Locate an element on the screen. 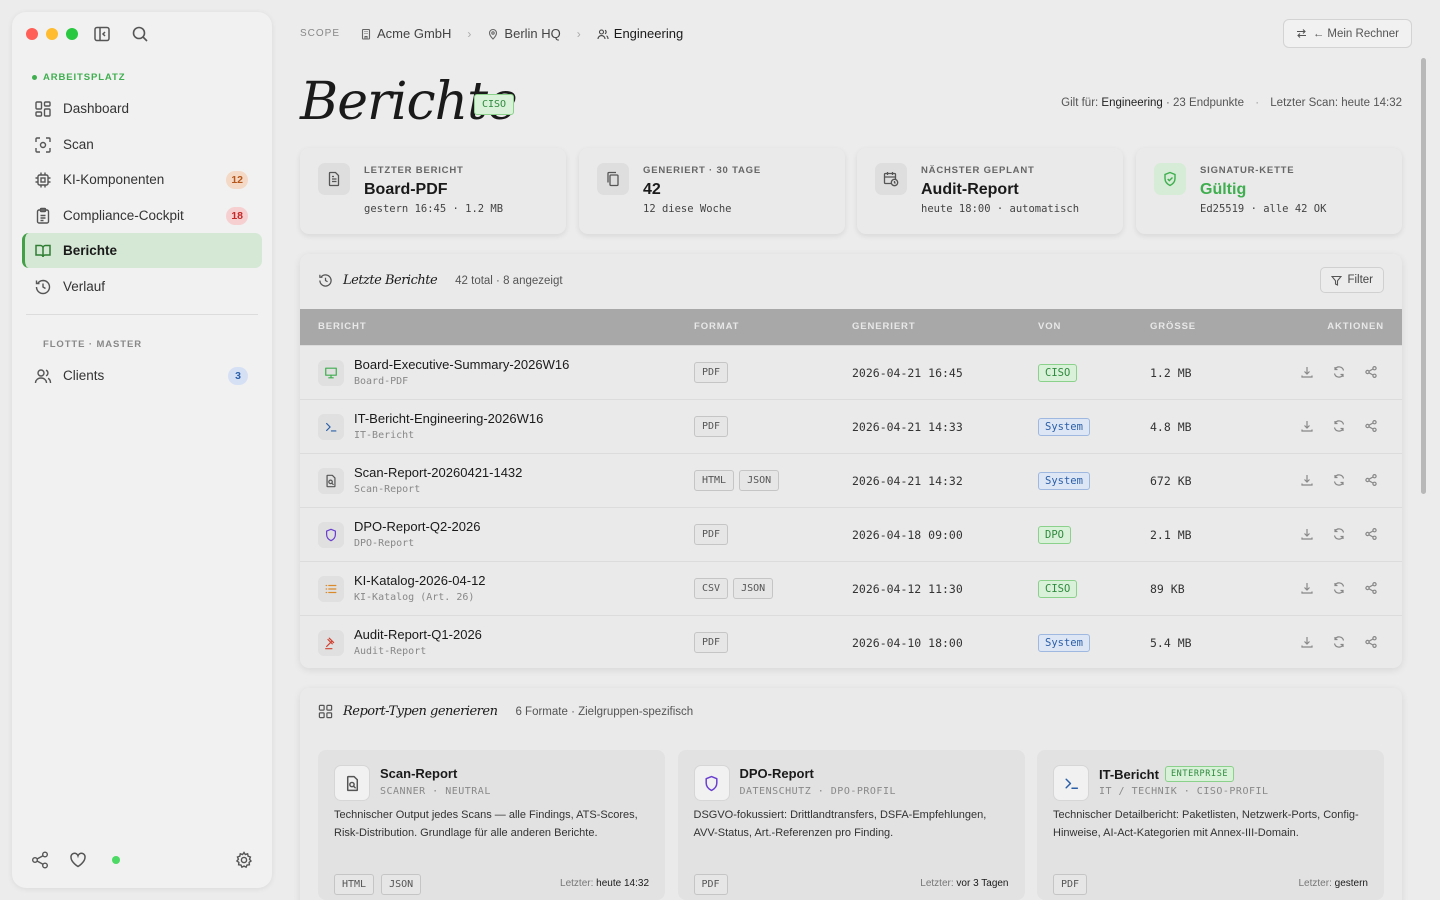 The width and height of the screenshot is (1440, 900). search-icon is located at coordinates (140, 34).